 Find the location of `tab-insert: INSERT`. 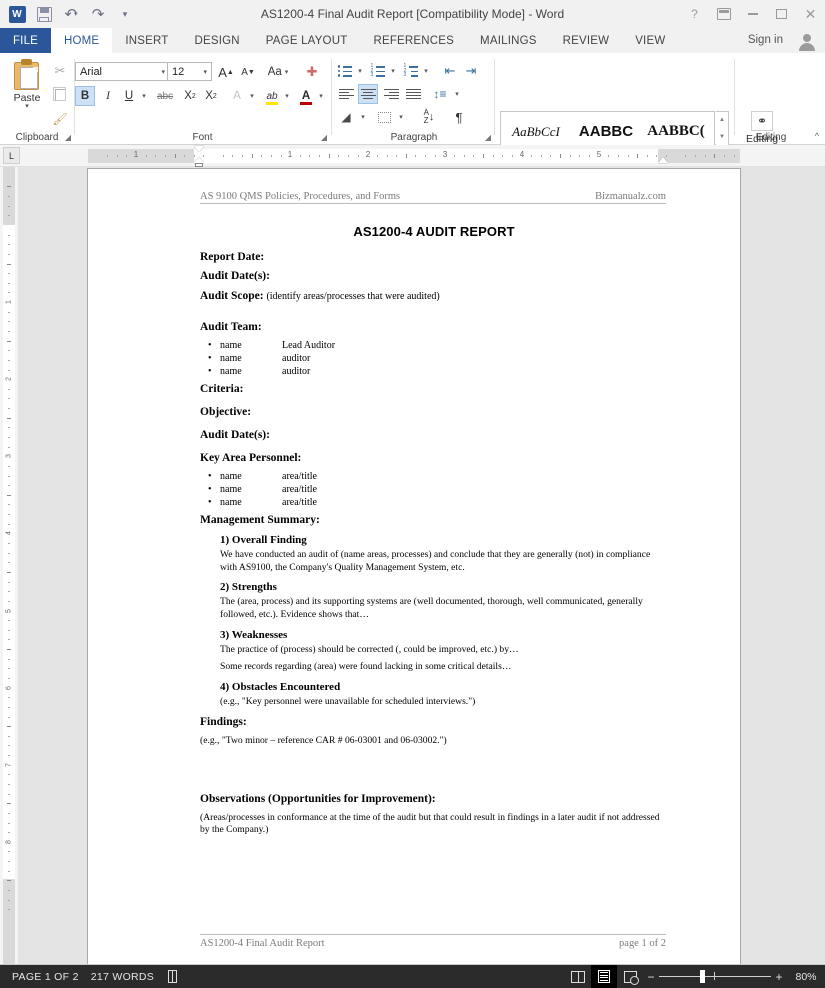

tab-insert: INSERT is located at coordinates (146, 40).